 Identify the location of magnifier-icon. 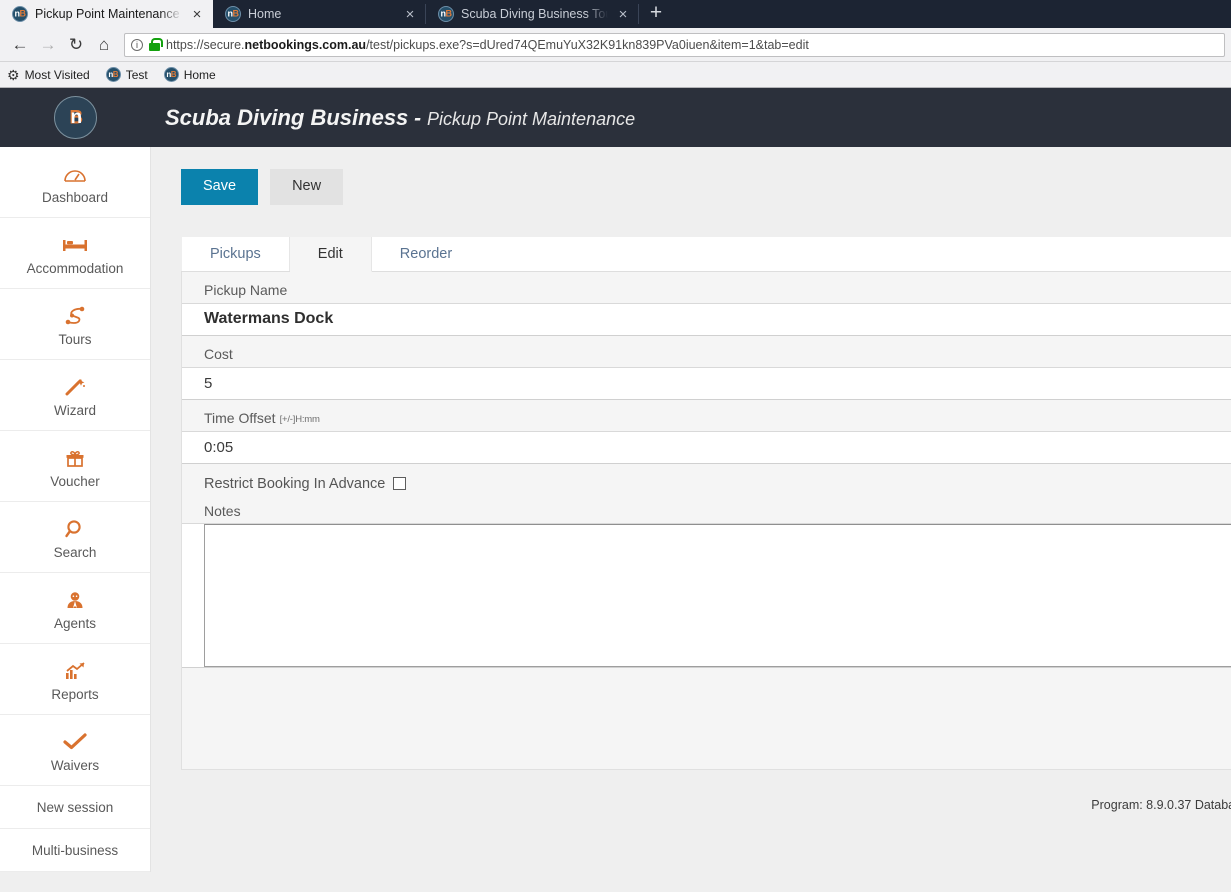
(75, 529).